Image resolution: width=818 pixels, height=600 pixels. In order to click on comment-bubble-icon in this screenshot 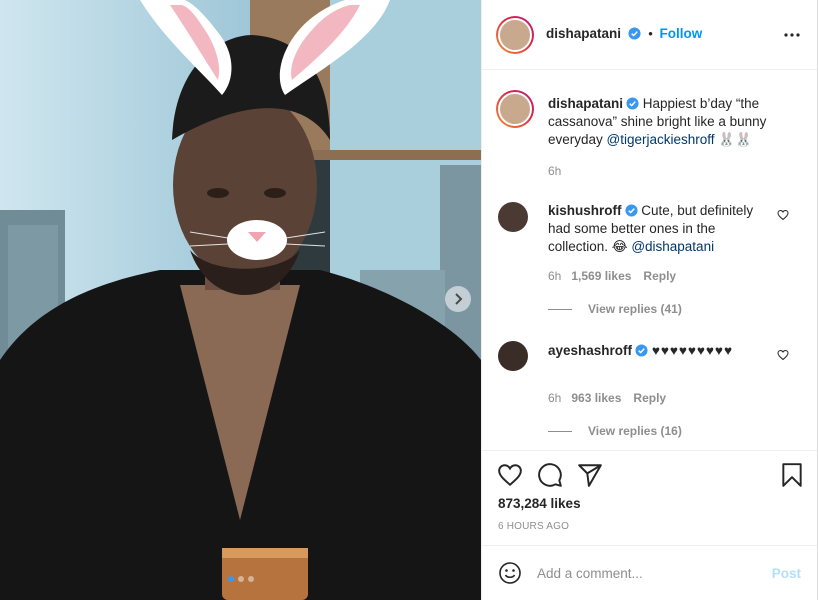, I will do `click(550, 475)`.